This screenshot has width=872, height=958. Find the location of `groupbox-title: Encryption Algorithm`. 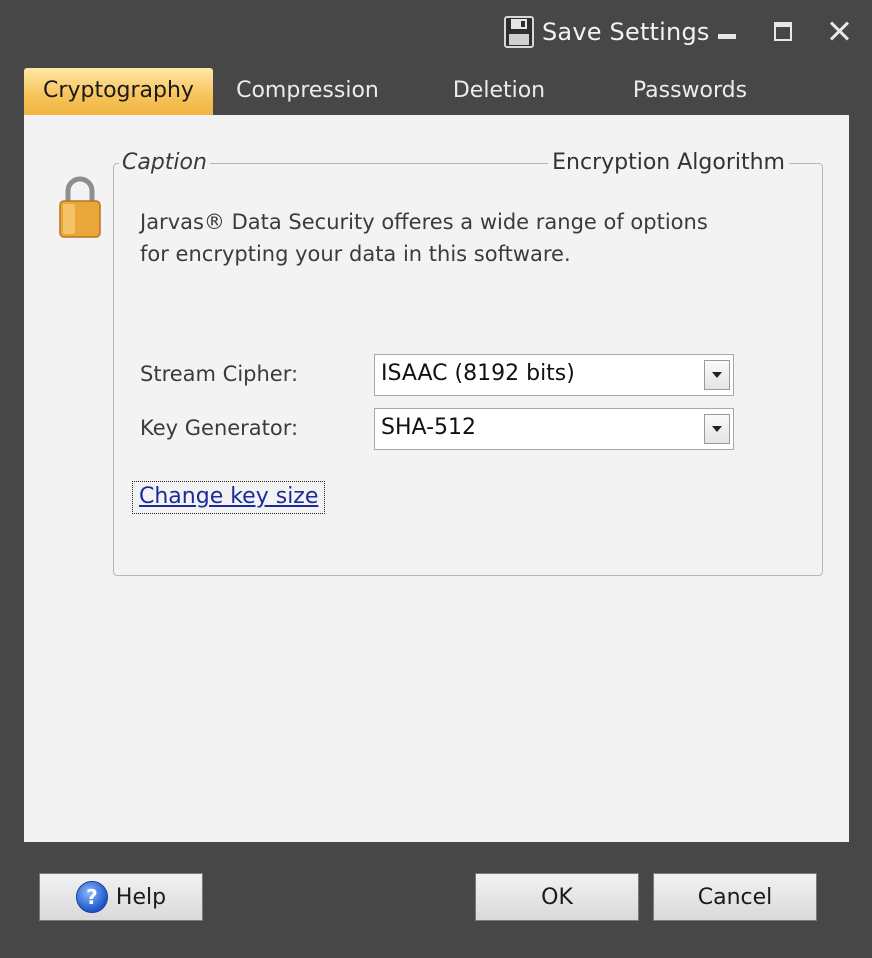

groupbox-title: Encryption Algorithm is located at coordinates (668, 162).